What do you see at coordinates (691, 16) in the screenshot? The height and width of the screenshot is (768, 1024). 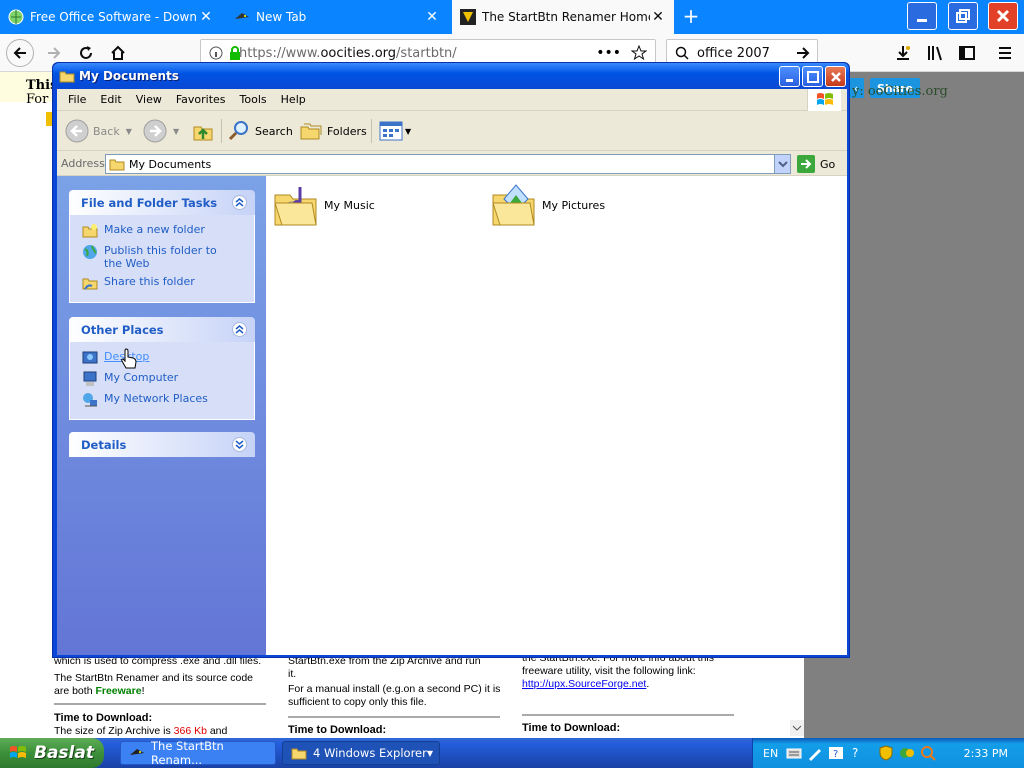 I see `new-tab-button: +` at bounding box center [691, 16].